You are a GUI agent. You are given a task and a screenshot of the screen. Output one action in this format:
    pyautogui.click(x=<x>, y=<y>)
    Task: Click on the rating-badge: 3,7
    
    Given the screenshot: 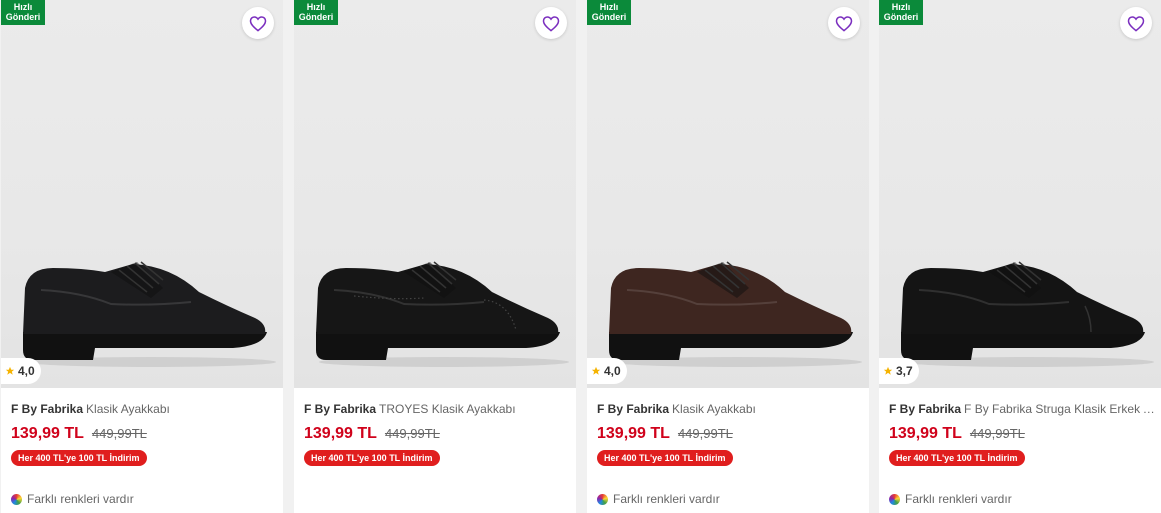 What is the action you would take?
    pyautogui.click(x=899, y=371)
    